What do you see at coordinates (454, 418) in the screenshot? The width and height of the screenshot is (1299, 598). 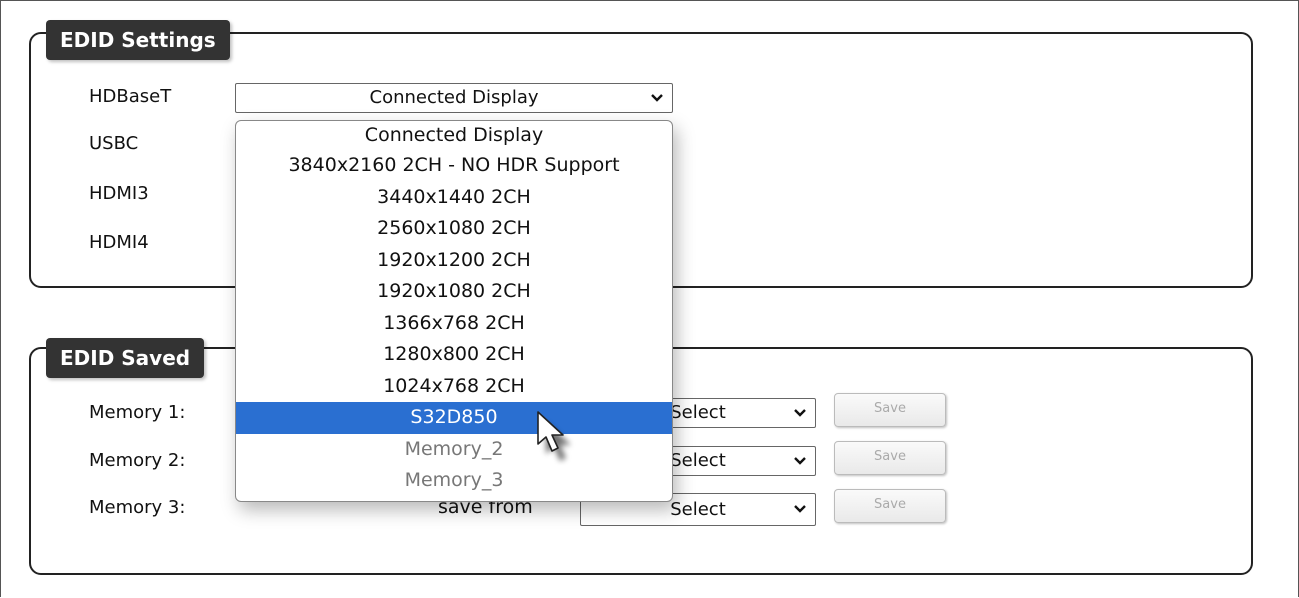 I see `dropdown-option-highlighted: S32D850` at bounding box center [454, 418].